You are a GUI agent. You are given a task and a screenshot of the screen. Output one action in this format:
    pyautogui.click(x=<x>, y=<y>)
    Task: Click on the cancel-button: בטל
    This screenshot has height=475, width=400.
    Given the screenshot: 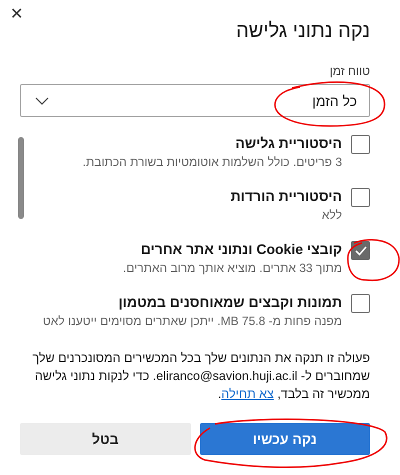 What is the action you would take?
    pyautogui.click(x=105, y=439)
    